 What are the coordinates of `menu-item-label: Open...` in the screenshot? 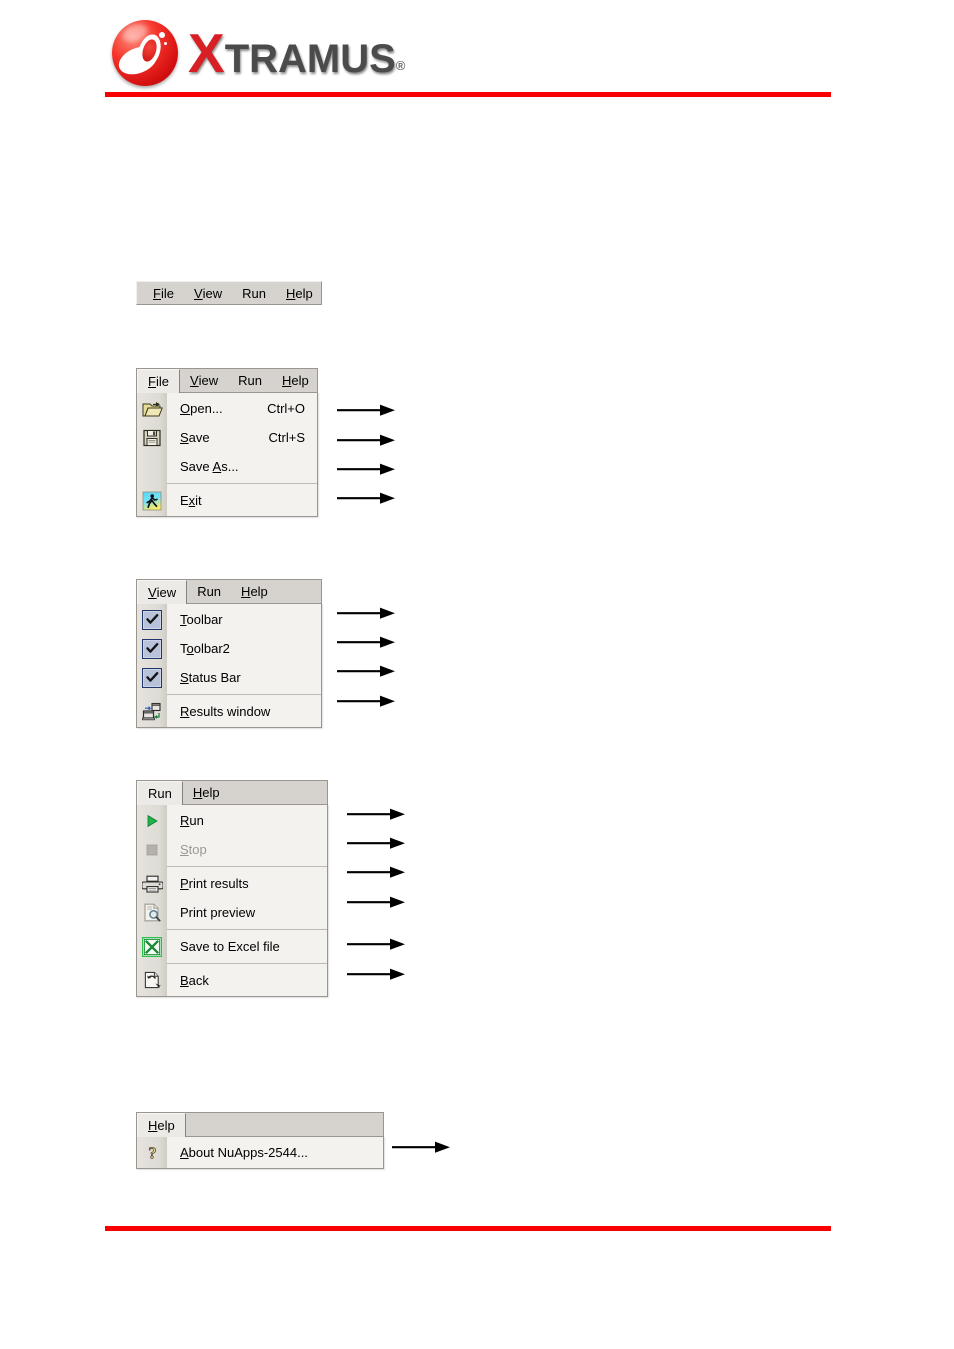 It's located at (201, 408).